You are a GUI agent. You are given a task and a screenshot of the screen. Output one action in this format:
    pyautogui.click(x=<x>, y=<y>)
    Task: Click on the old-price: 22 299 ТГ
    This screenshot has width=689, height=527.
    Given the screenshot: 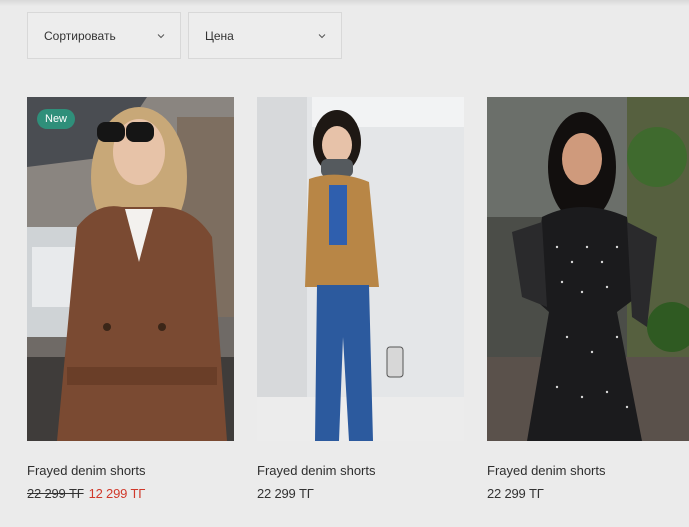 What is the action you would take?
    pyautogui.click(x=55, y=493)
    